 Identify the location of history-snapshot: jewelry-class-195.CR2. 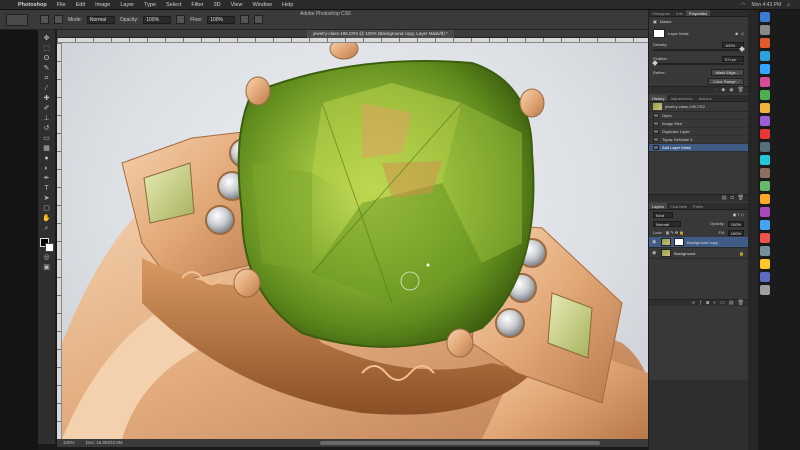
(698, 107).